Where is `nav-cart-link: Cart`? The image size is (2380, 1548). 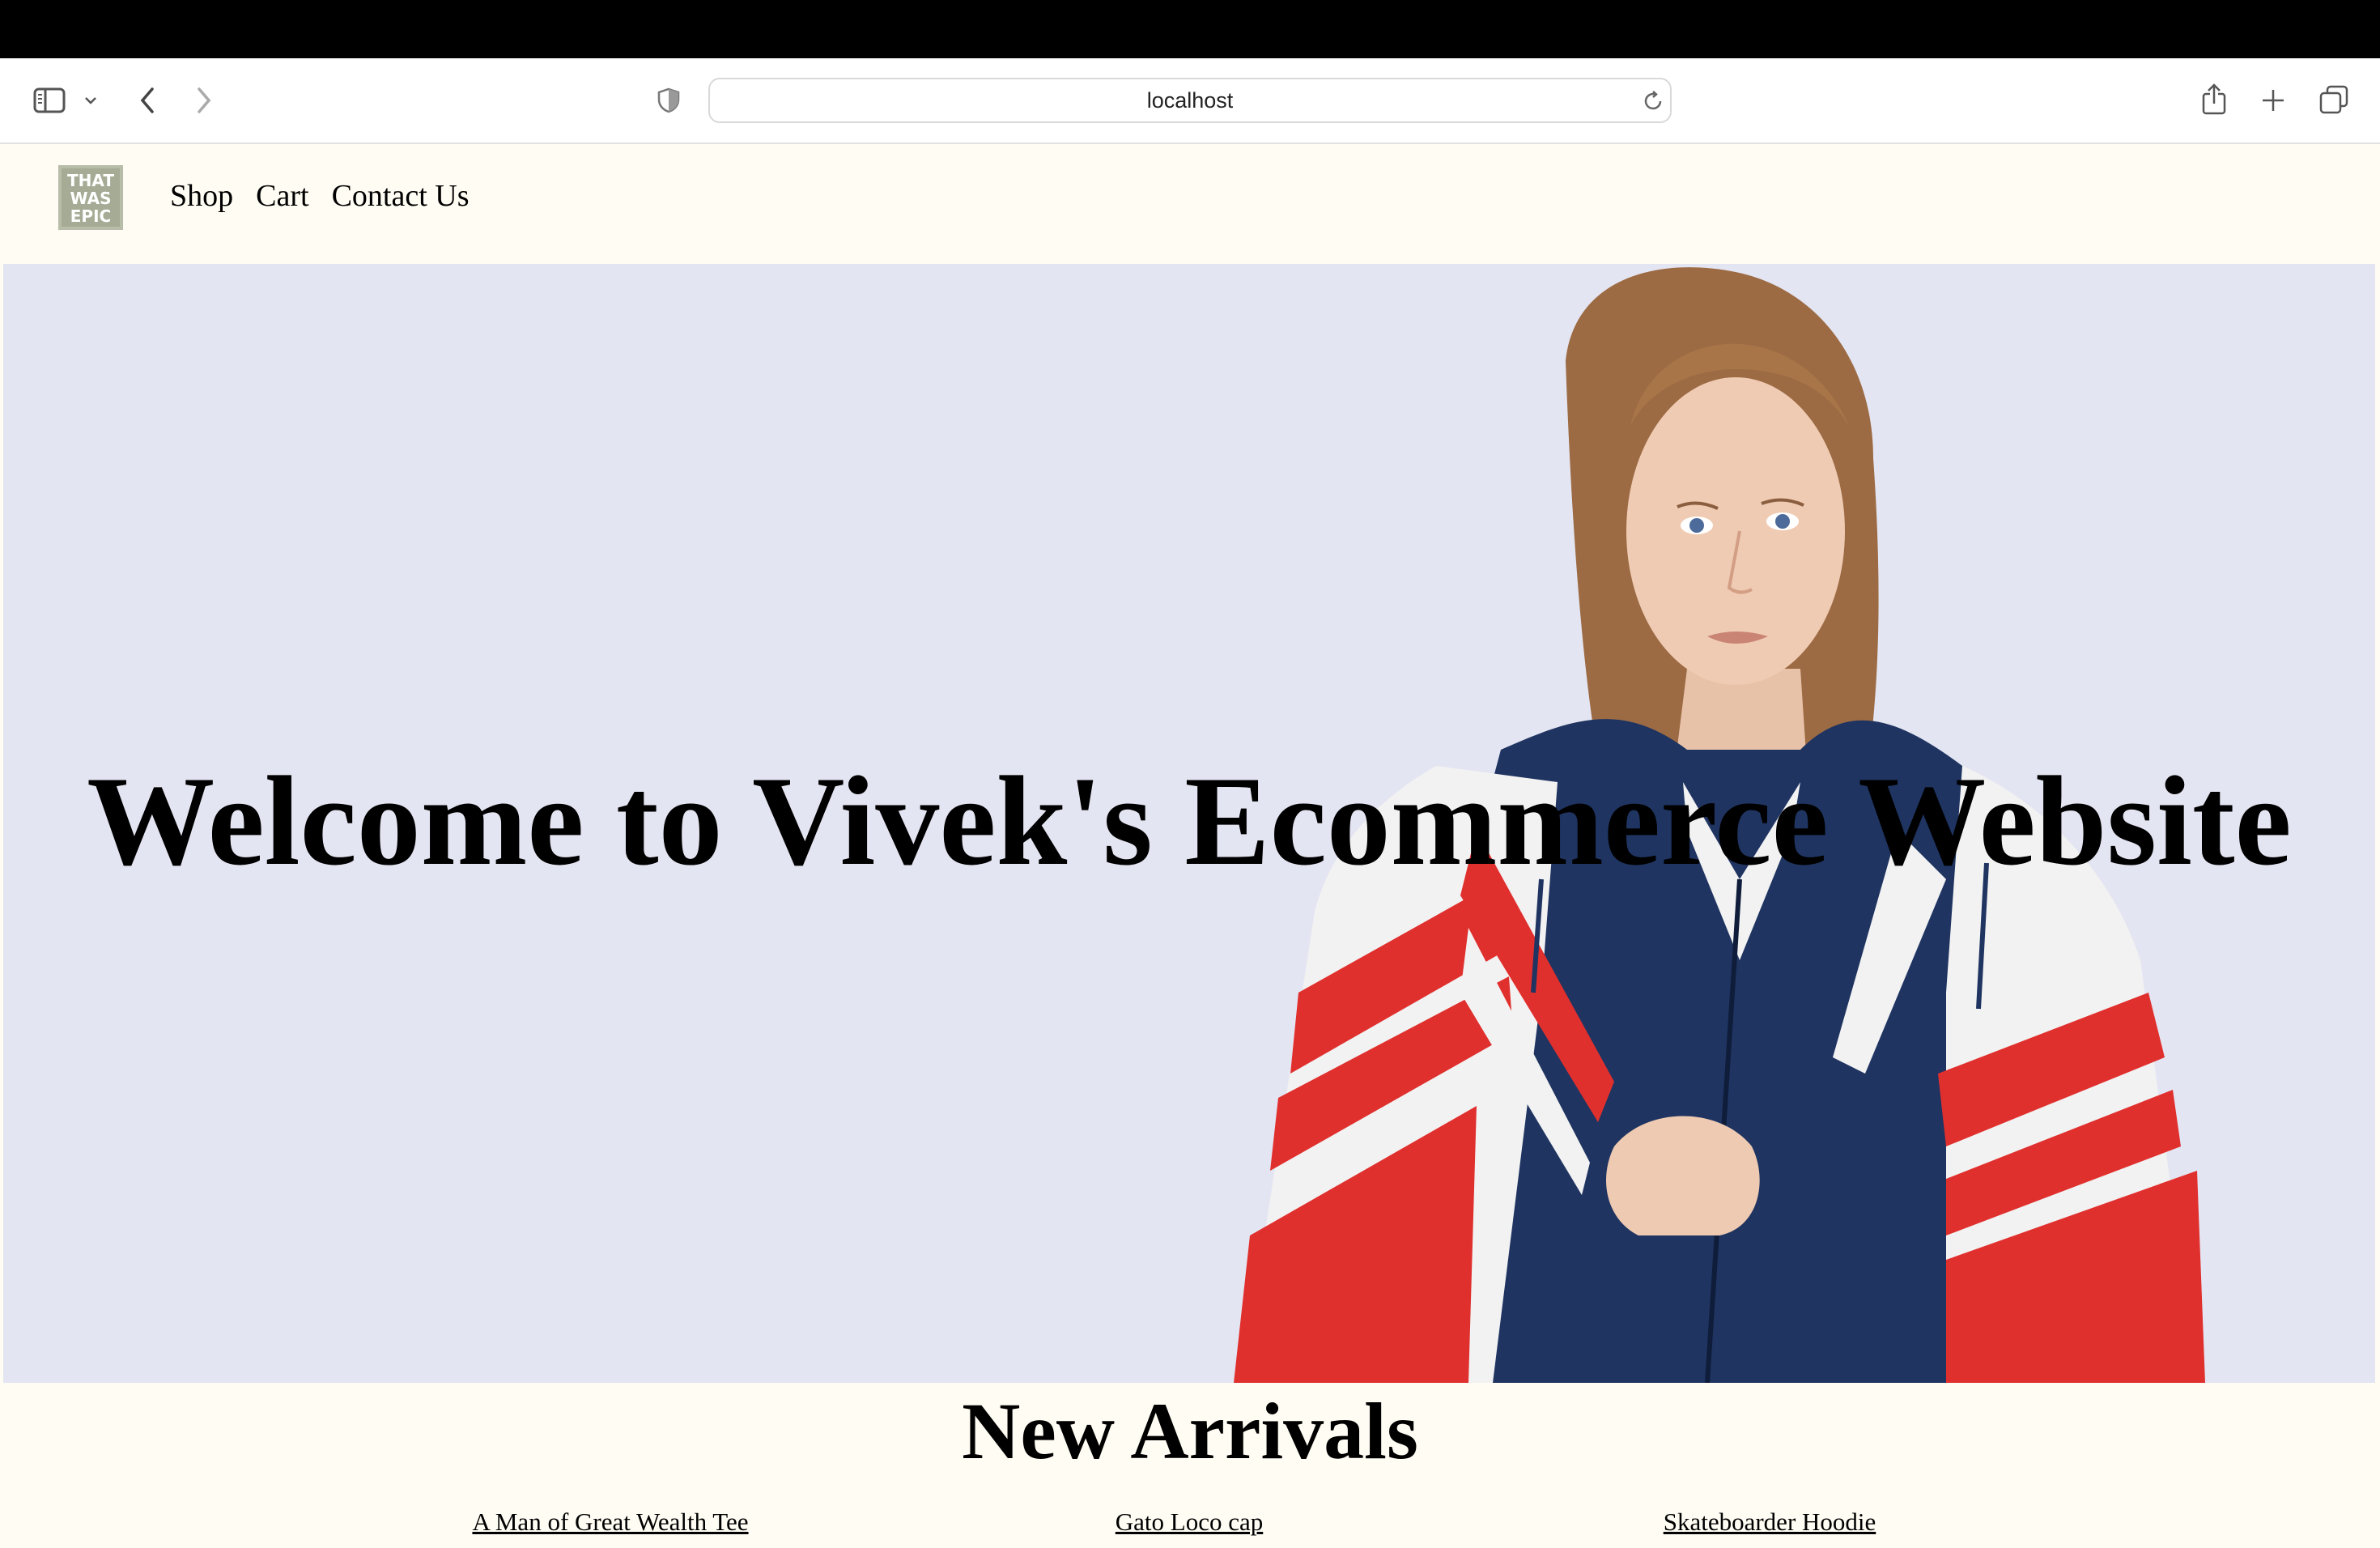 nav-cart-link: Cart is located at coordinates (282, 196).